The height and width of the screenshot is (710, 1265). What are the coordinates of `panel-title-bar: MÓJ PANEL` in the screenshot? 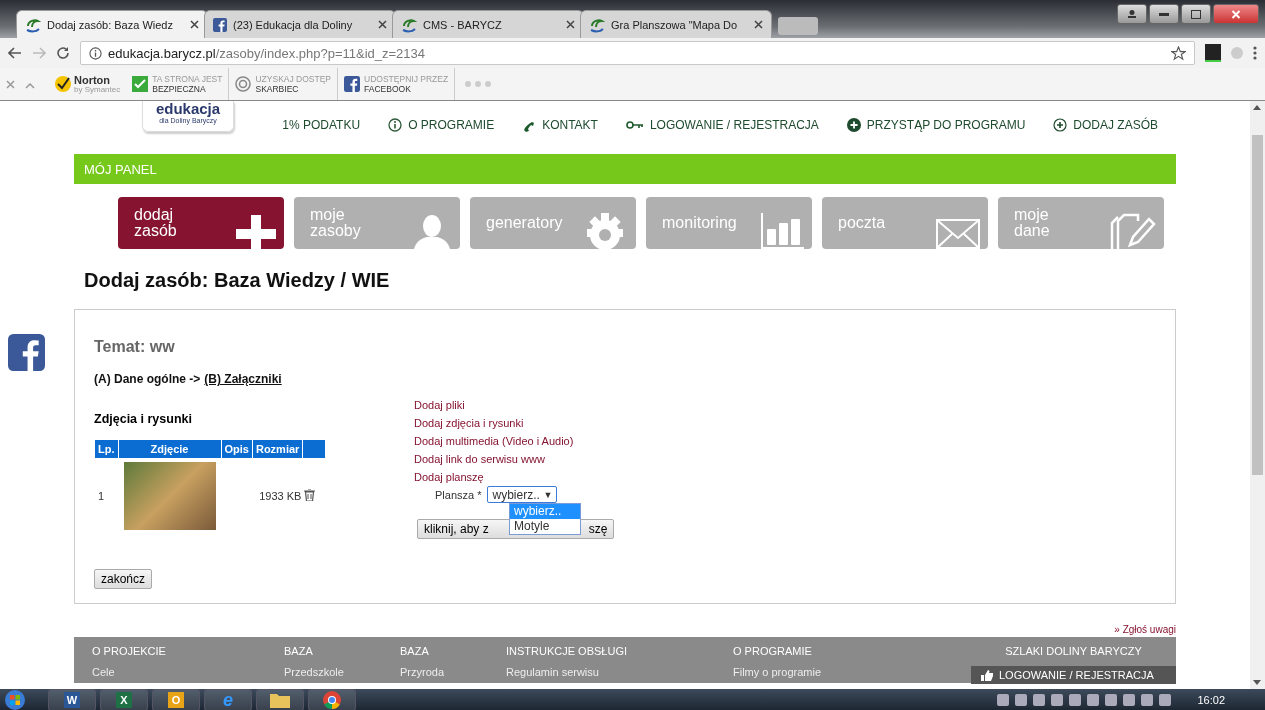 It's located at (625, 169).